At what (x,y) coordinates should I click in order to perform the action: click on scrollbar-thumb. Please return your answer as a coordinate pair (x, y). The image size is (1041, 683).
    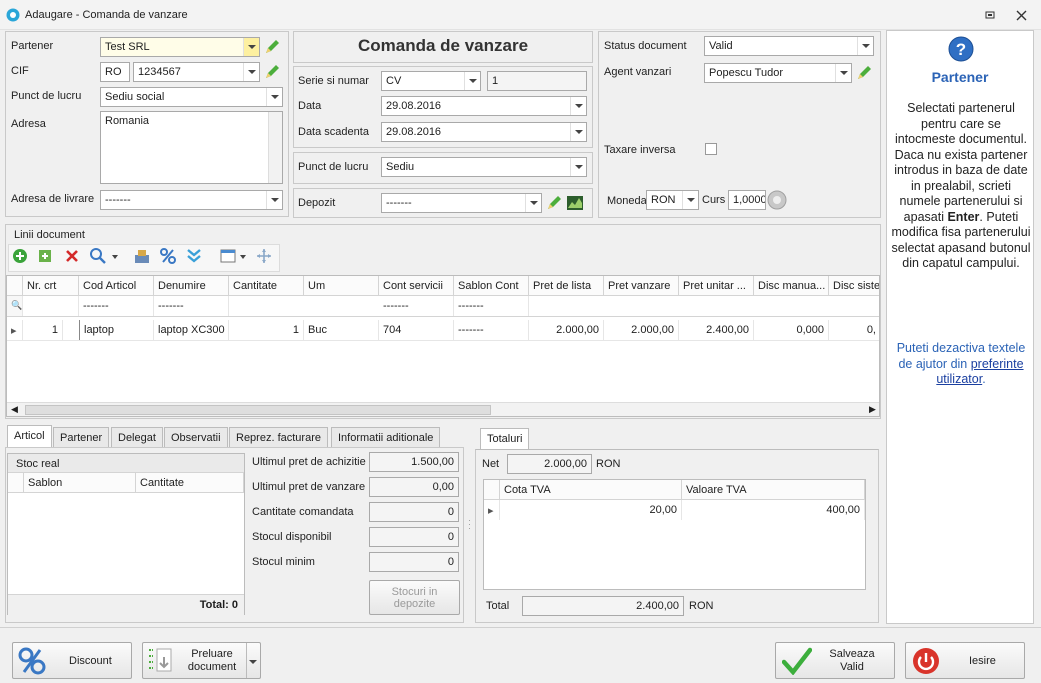
    Looking at the image, I should click on (258, 410).